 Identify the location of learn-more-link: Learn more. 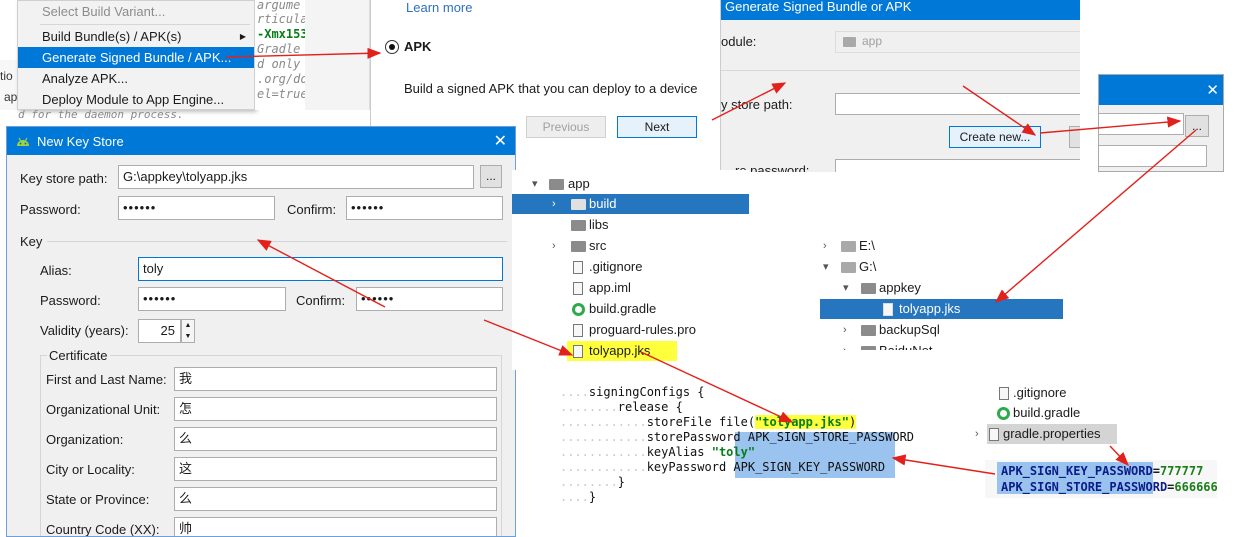
(439, 7).